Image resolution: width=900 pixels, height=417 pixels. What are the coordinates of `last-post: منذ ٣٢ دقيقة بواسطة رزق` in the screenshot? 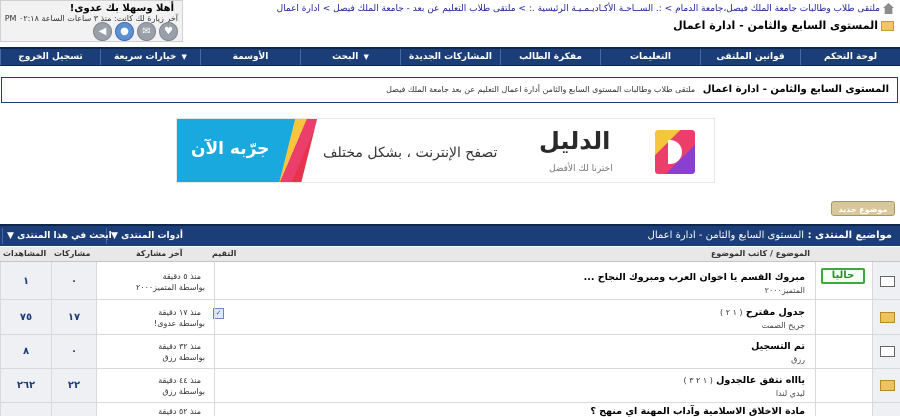 It's located at (152, 351).